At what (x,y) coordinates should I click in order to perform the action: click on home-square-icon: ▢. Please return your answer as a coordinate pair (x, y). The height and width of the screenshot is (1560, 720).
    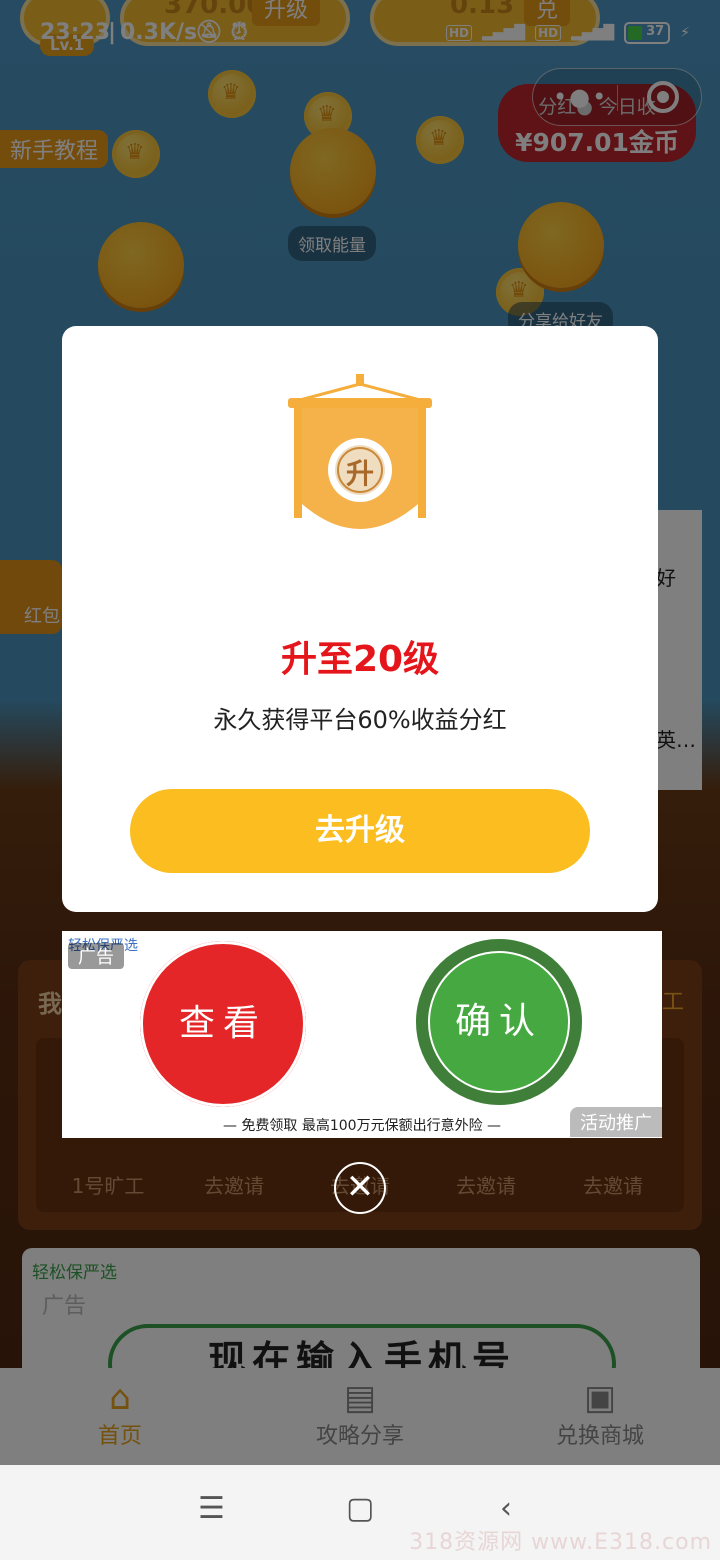
    Looking at the image, I should click on (360, 1508).